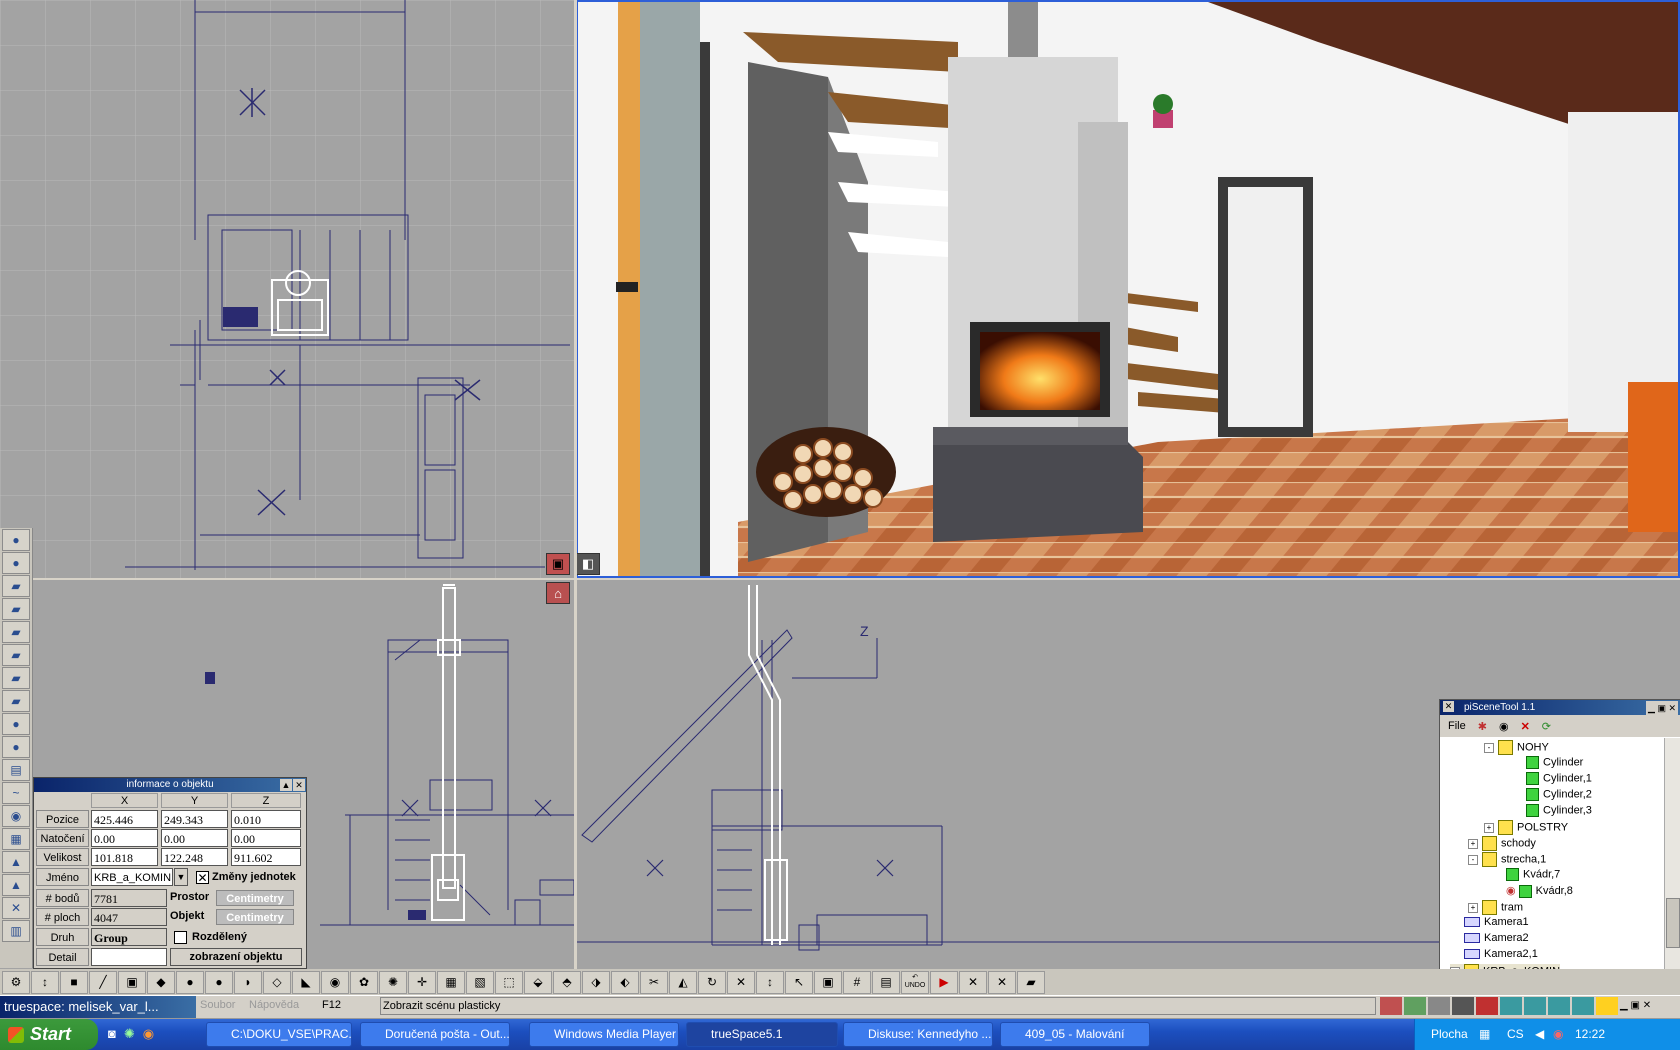 The height and width of the screenshot is (1050, 1680). I want to click on start-button: Start, so click(49, 1034).